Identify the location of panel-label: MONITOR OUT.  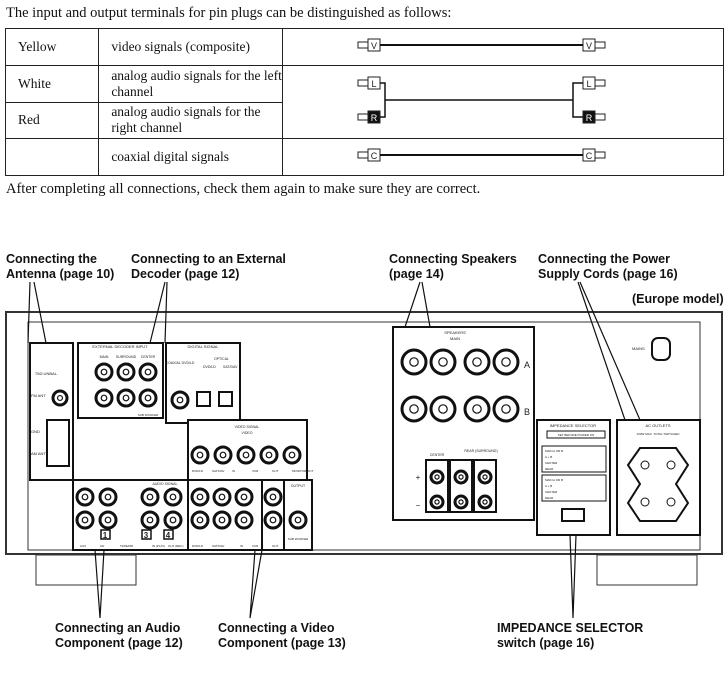
(302, 471).